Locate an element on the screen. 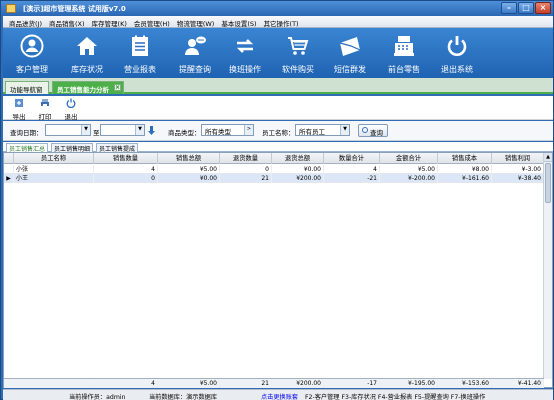 This screenshot has height=400, width=554. table-row: 小张 4 ¥5.00 0 ¥0.00 4 ¥5.00 ¥8.00 ¥-3.00 is located at coordinates (274, 169).